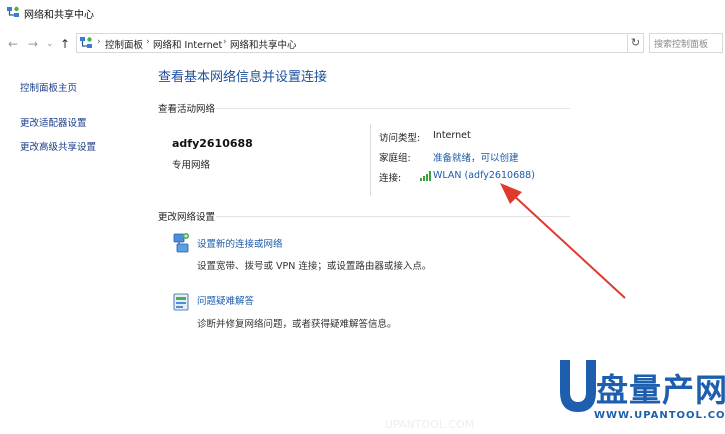 This screenshot has width=725, height=434. I want to click on troubleshoot-desc: 诊断并修复网络问题，或者获得疑难解答信息。, so click(297, 324).